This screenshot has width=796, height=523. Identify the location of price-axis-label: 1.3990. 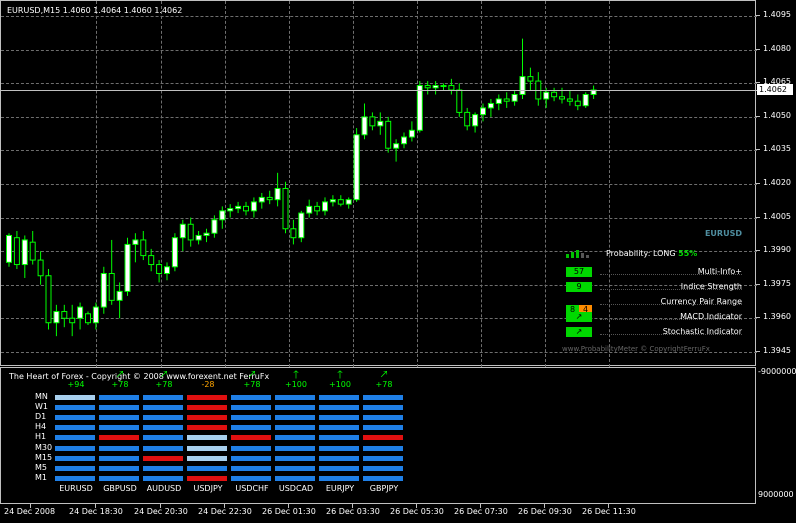
(777, 249).